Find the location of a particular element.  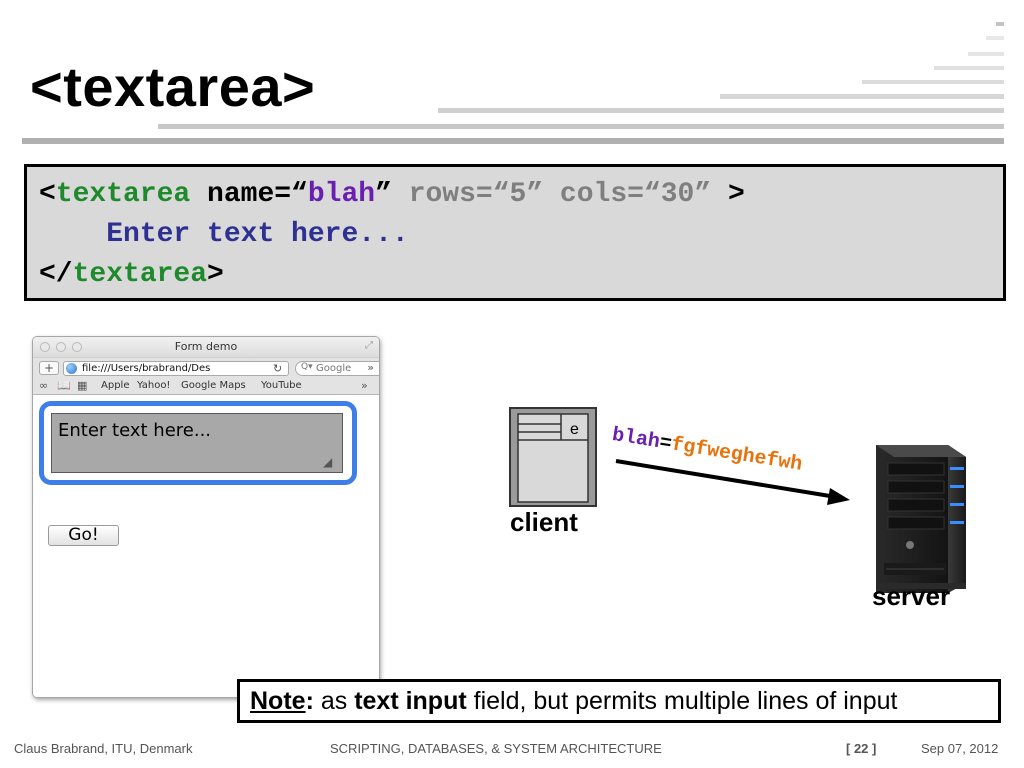

toolbar-overflow-icon: » is located at coordinates (370, 367).